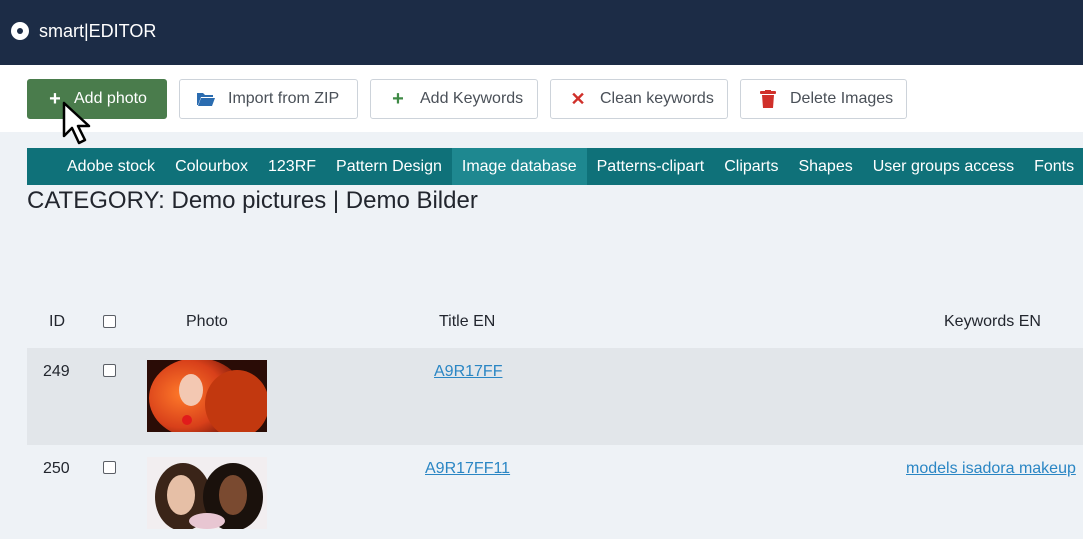  What do you see at coordinates (519, 166) in the screenshot?
I see `nav-item-image-database: Image database` at bounding box center [519, 166].